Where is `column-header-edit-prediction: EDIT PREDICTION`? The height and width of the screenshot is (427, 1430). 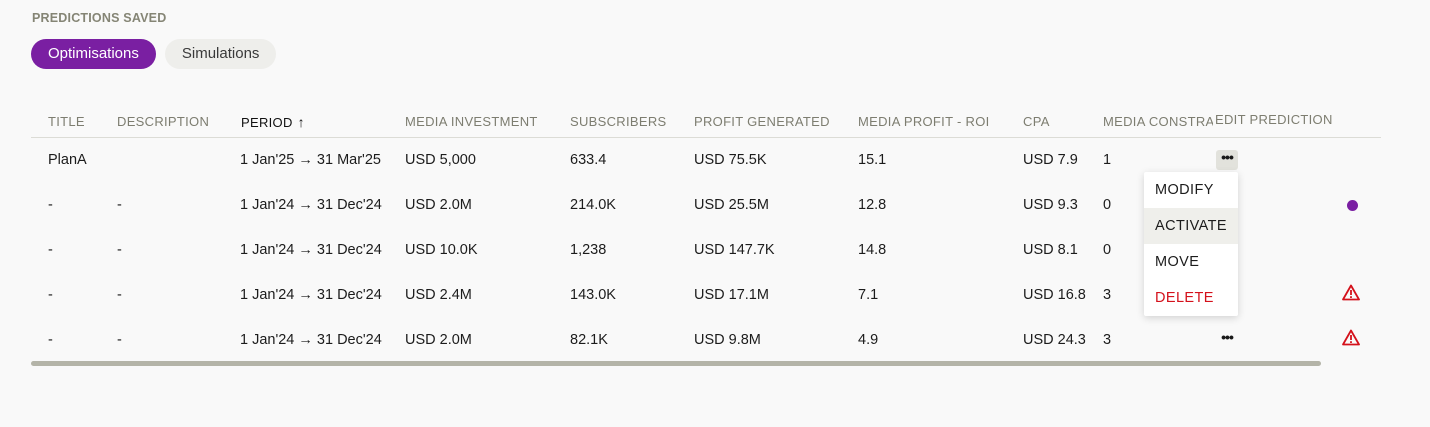
column-header-edit-prediction: EDIT PREDICTION is located at coordinates (1274, 119).